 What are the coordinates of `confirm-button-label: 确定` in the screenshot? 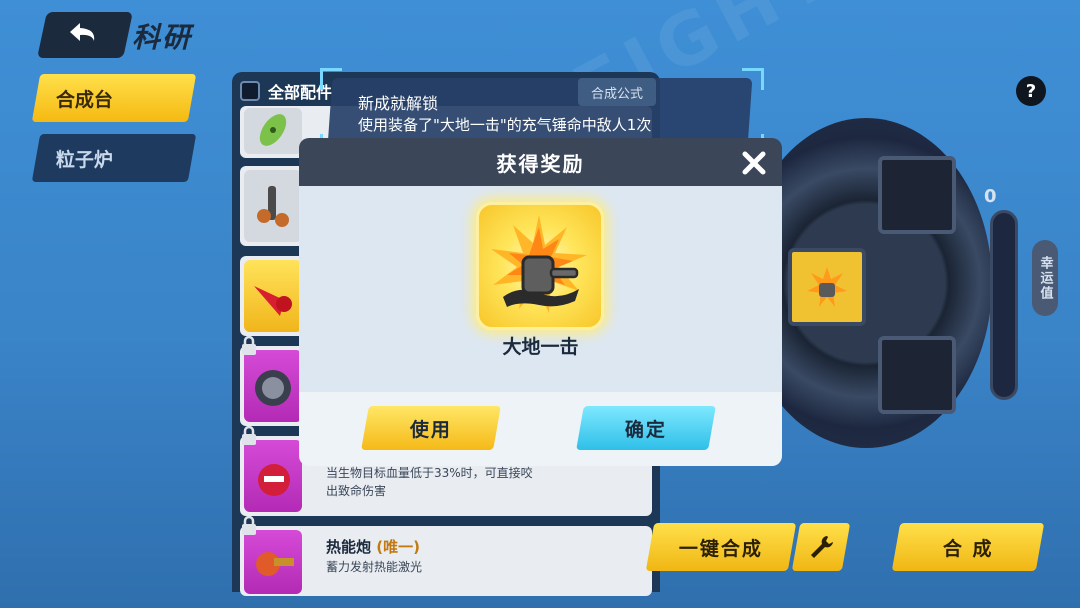 It's located at (645, 429).